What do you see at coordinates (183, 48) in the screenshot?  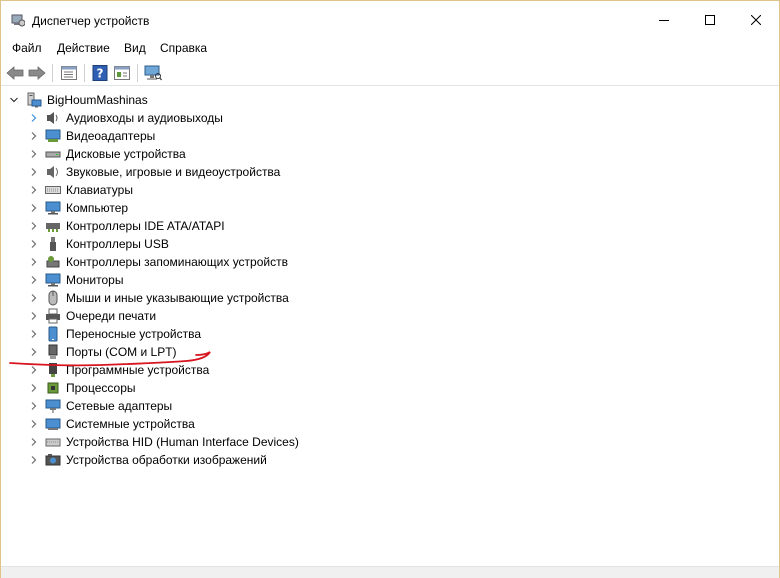 I see `menu-help: Справка` at bounding box center [183, 48].